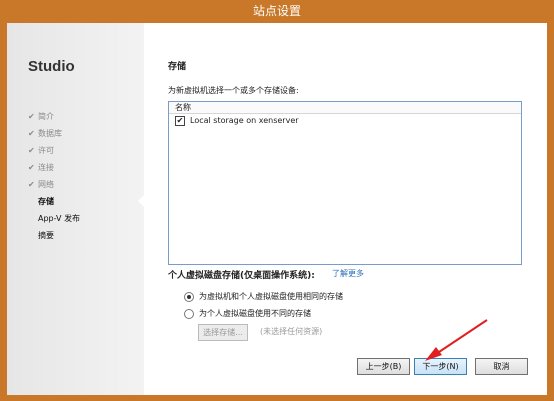 The image size is (554, 401). What do you see at coordinates (241, 276) in the screenshot?
I see `pvd-heading: 个人虚拟磁盘存储(仅桌面操作系统):` at bounding box center [241, 276].